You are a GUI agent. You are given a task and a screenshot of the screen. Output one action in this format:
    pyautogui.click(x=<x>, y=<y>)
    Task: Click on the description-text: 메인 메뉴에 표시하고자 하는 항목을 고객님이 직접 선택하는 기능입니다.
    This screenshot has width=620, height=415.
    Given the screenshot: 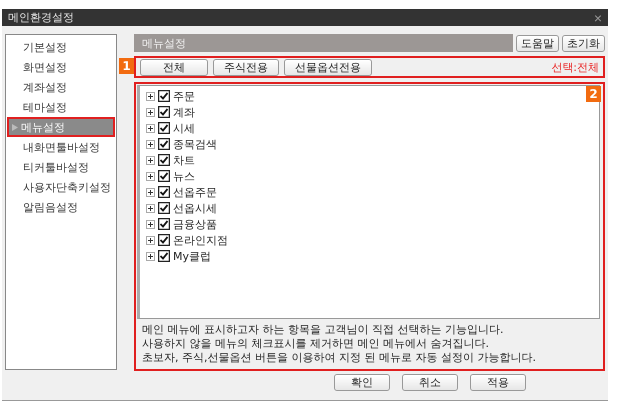 What is the action you would take?
    pyautogui.click(x=323, y=330)
    